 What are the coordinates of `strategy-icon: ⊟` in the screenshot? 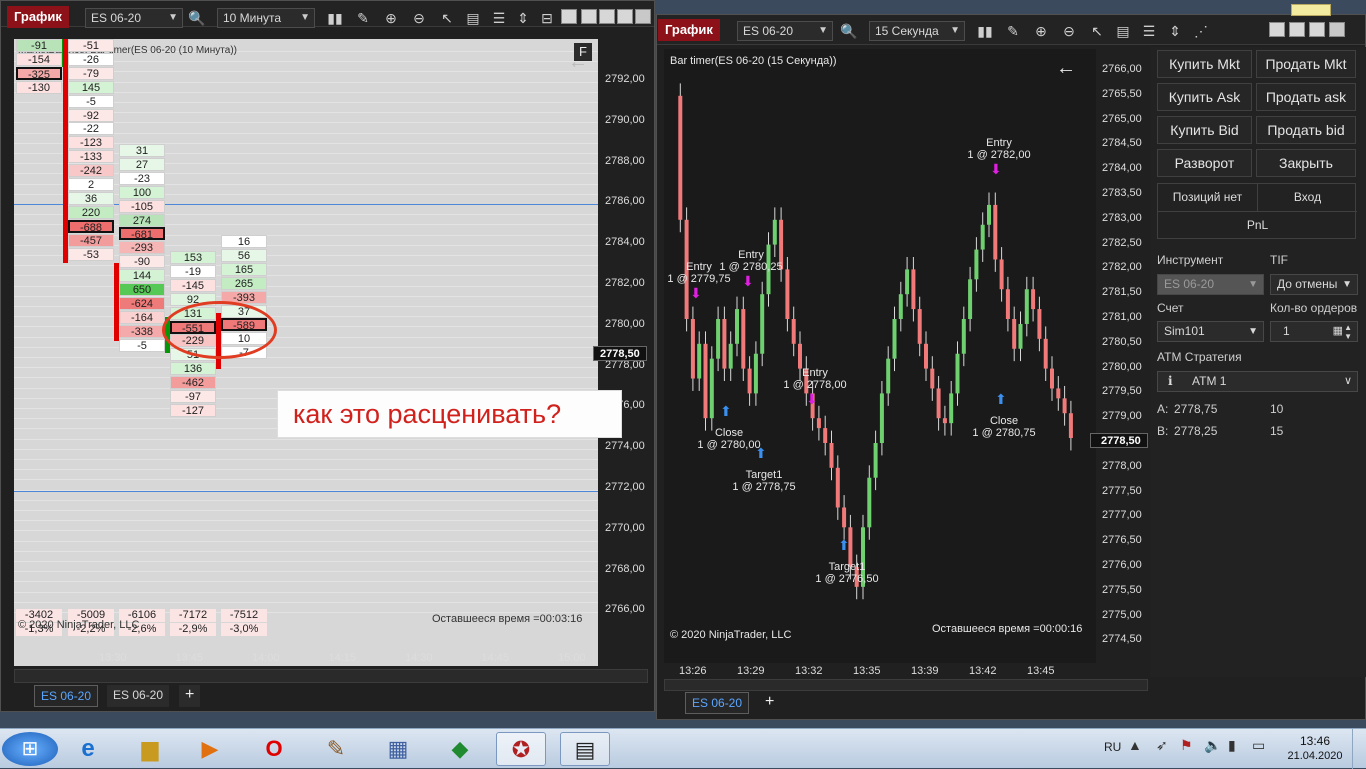 It's located at (547, 18).